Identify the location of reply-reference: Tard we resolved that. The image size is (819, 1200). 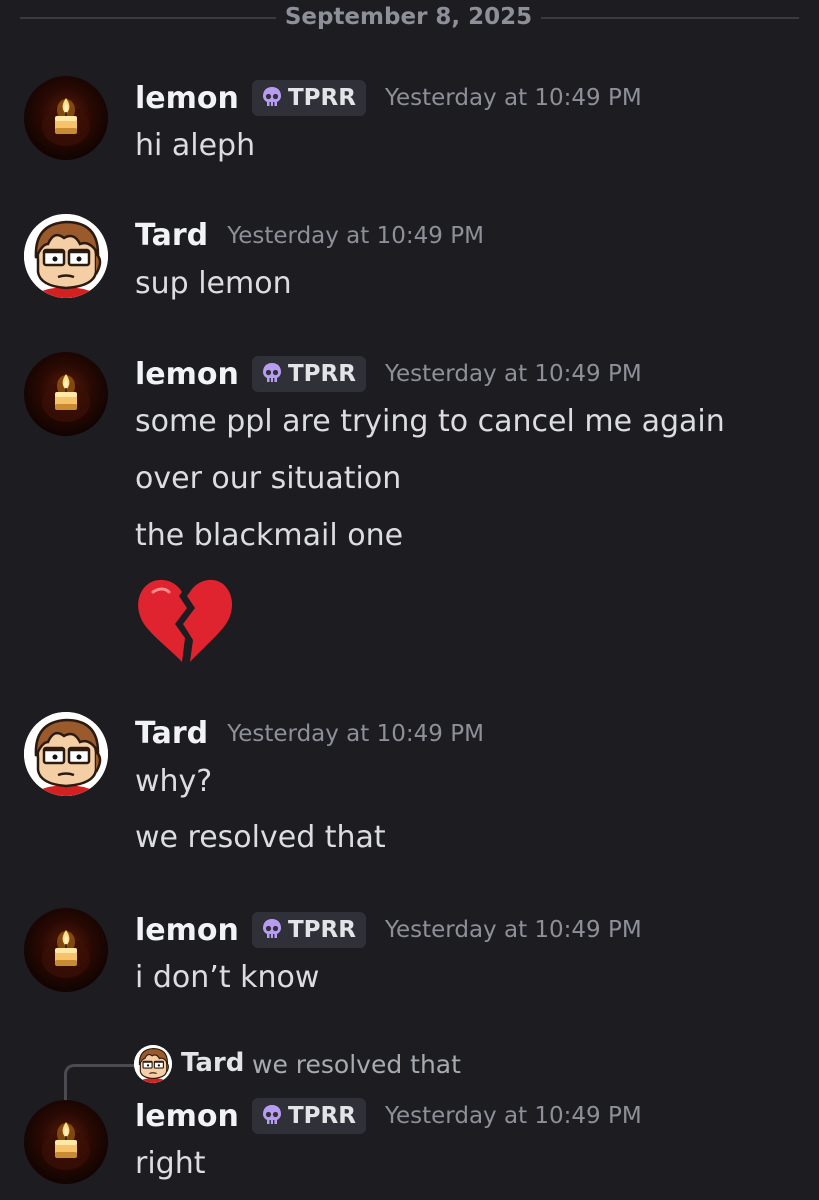
(409, 1073).